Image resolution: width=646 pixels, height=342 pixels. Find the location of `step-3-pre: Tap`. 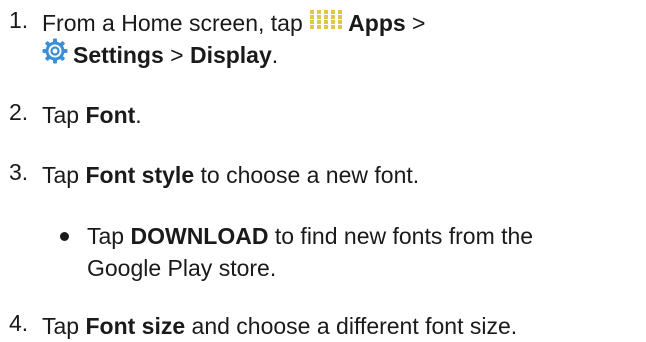

step-3-pre: Tap is located at coordinates (64, 175).